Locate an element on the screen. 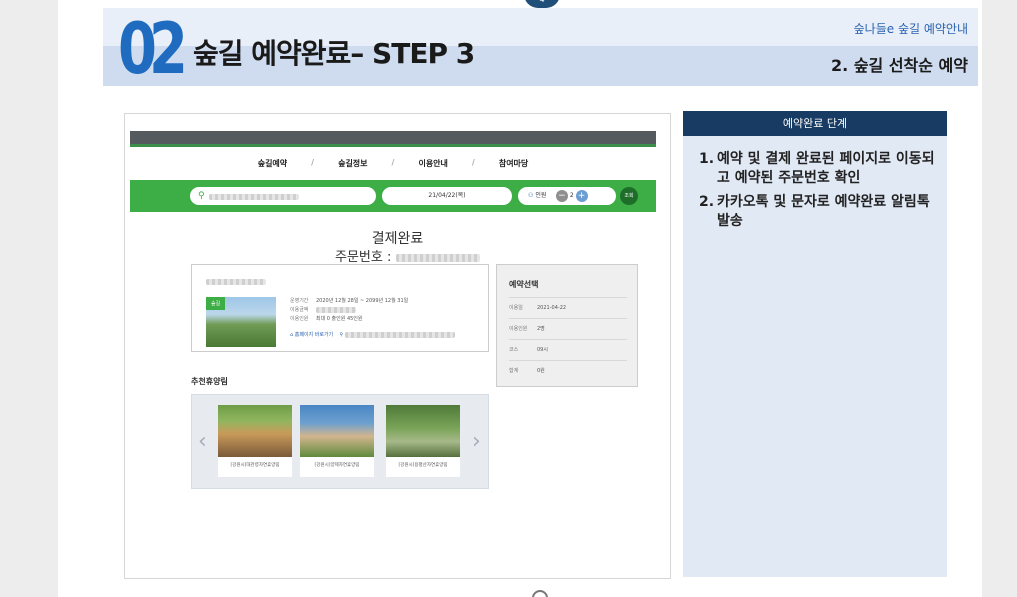 Image resolution: width=1017 pixels, height=597 pixels. search-bar: ⚲ 21/04/22(목) ⚇ 인원 − 2 + 조회 is located at coordinates (393, 196).